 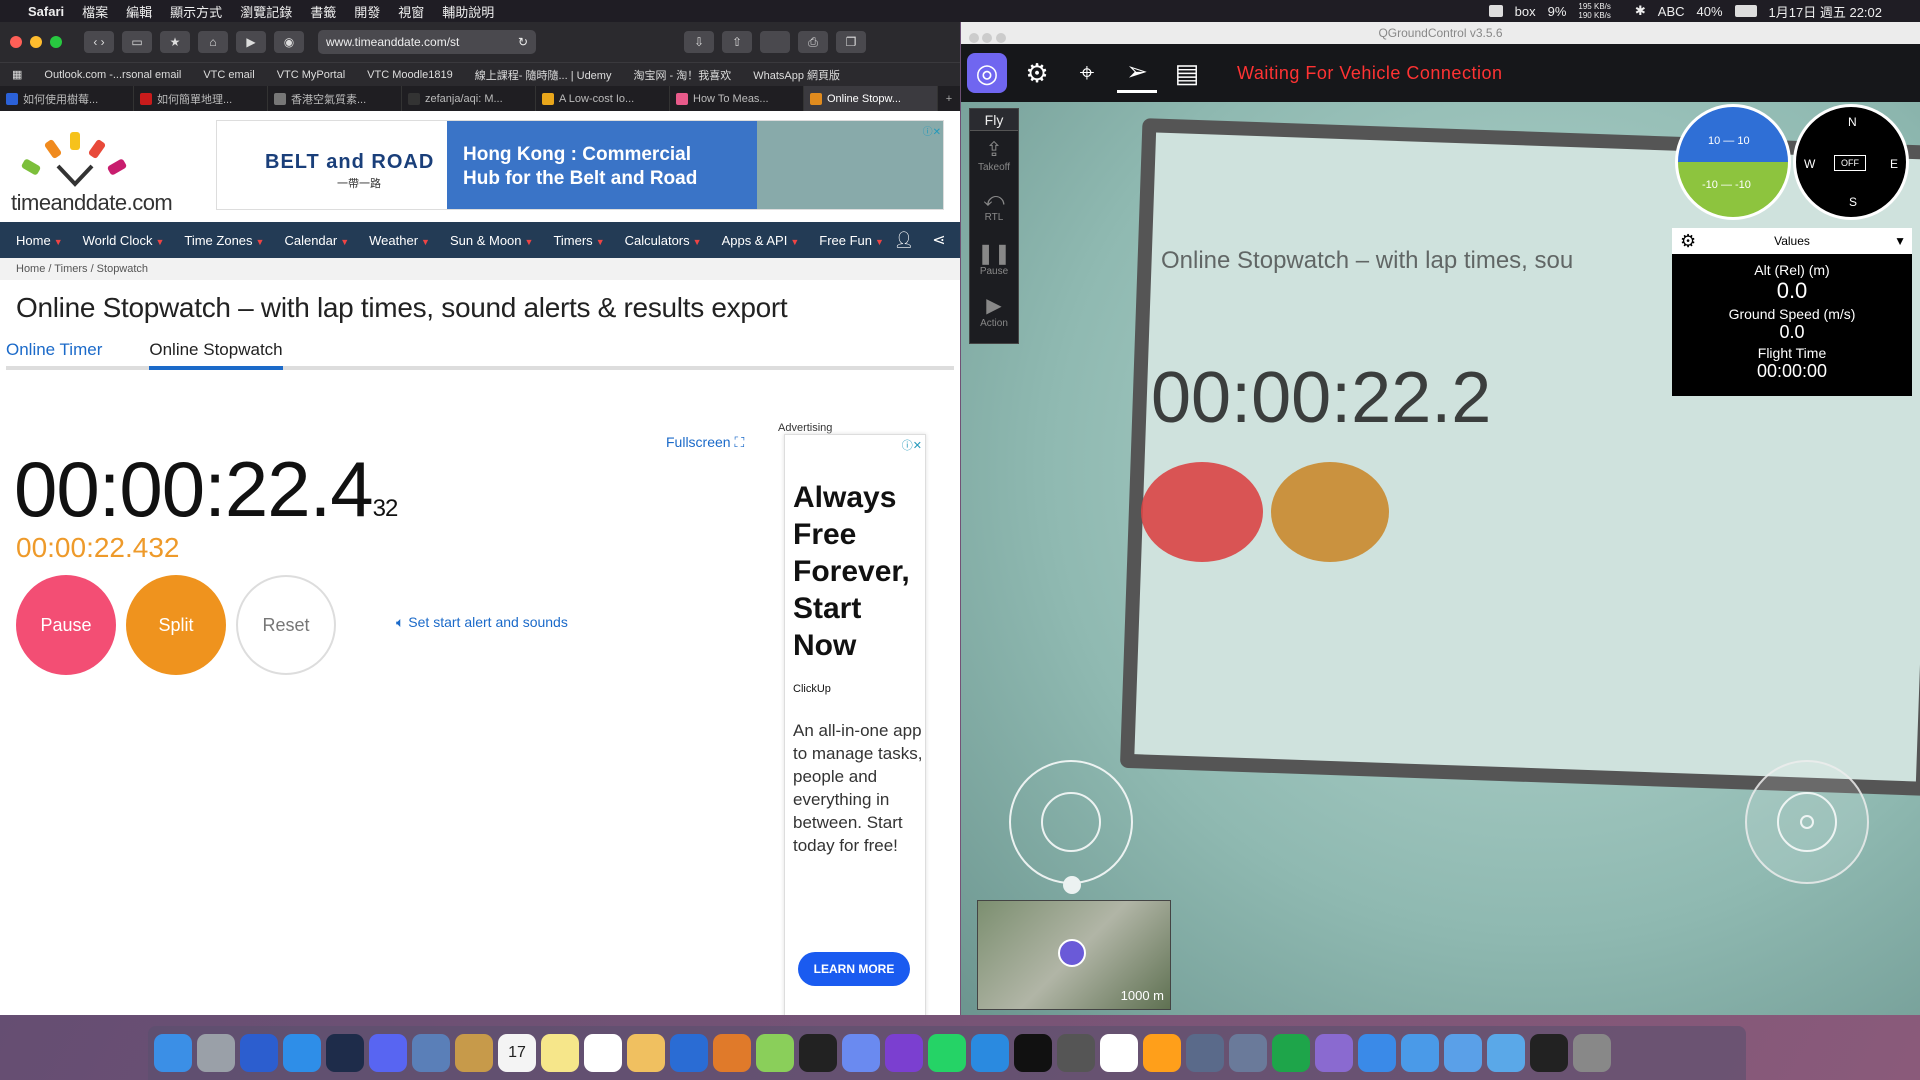 What do you see at coordinates (938, 240) in the screenshot?
I see `share-icon: ⋖` at bounding box center [938, 240].